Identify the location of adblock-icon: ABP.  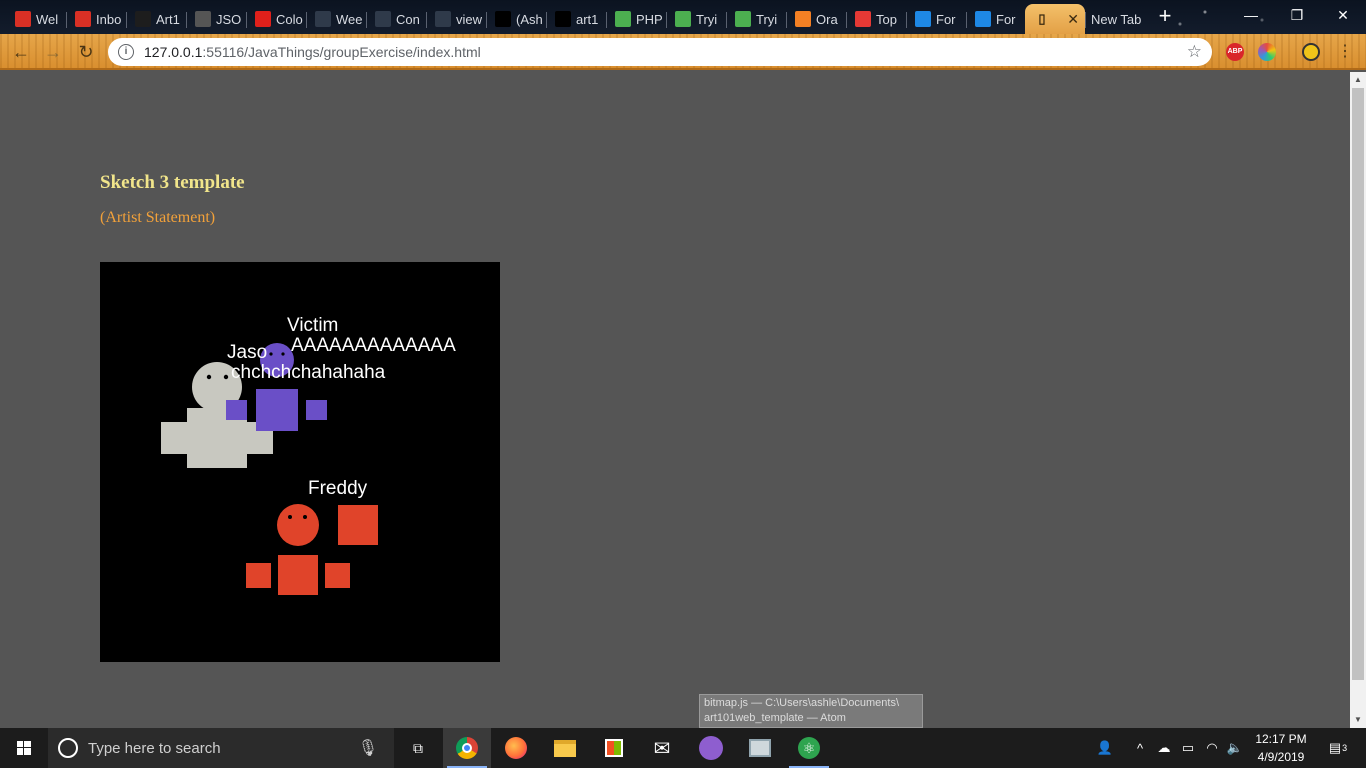
(1235, 52).